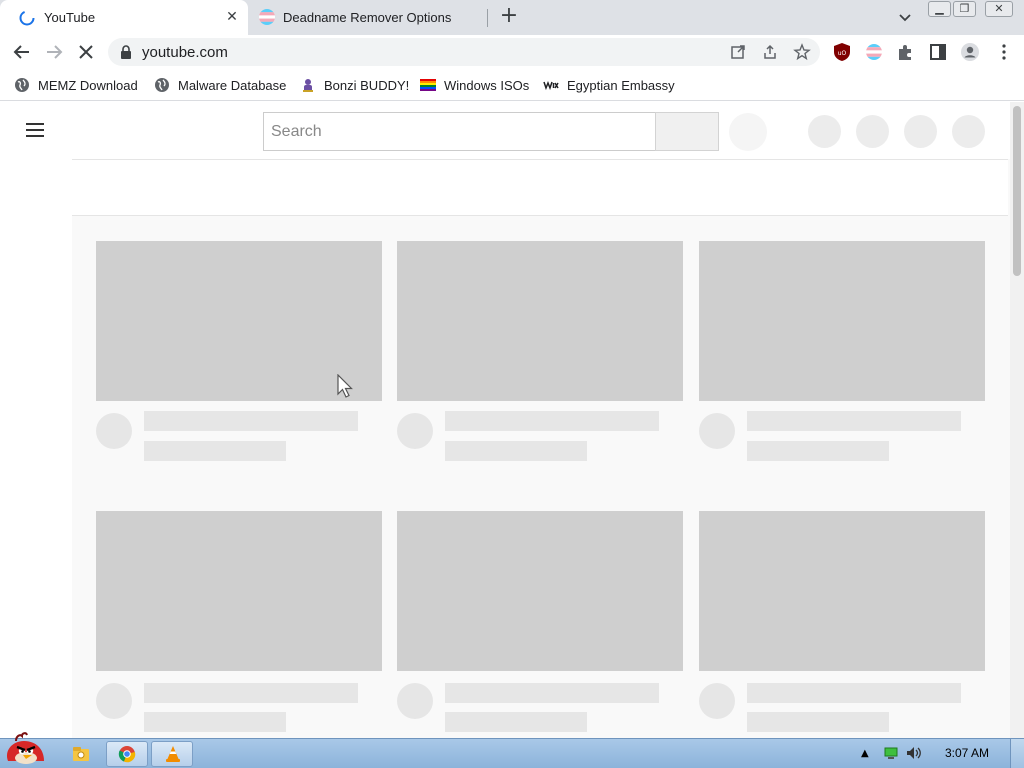  Describe the element at coordinates (1017, 191) in the screenshot. I see `scrollbar-thumb` at that location.